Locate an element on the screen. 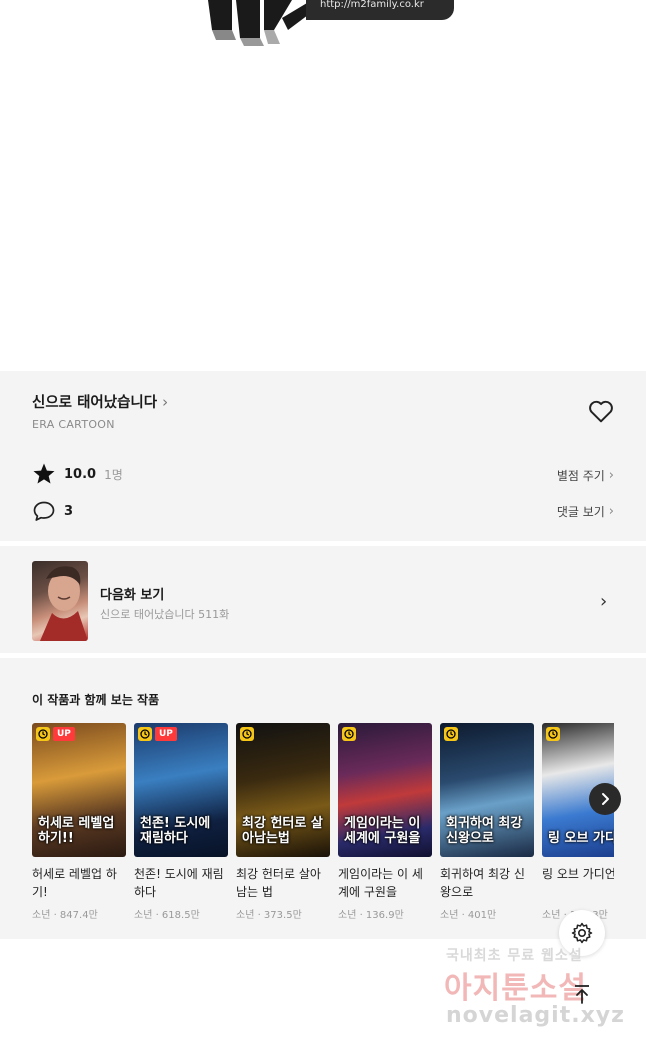 This screenshot has height=1055, width=646. comments-row: 3 is located at coordinates (52, 511).